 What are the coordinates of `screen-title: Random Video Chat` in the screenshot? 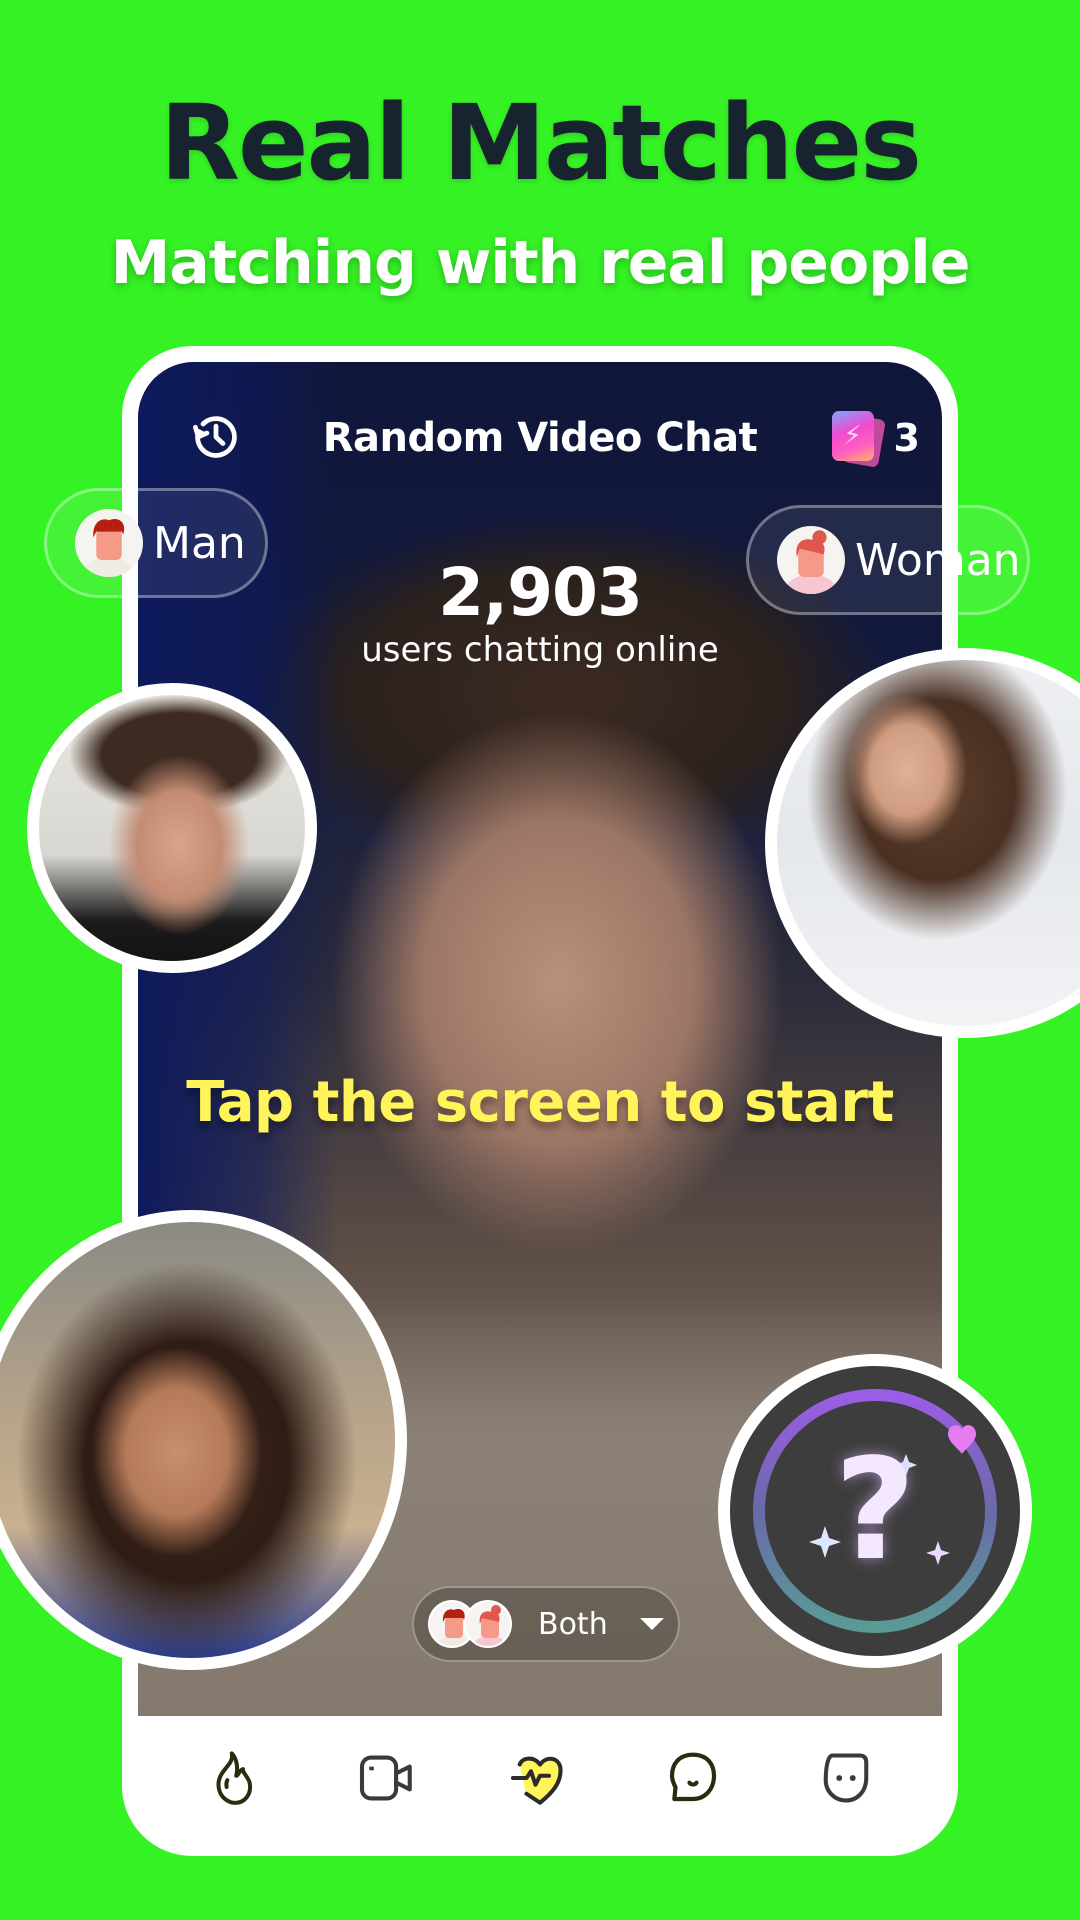 It's located at (540, 438).